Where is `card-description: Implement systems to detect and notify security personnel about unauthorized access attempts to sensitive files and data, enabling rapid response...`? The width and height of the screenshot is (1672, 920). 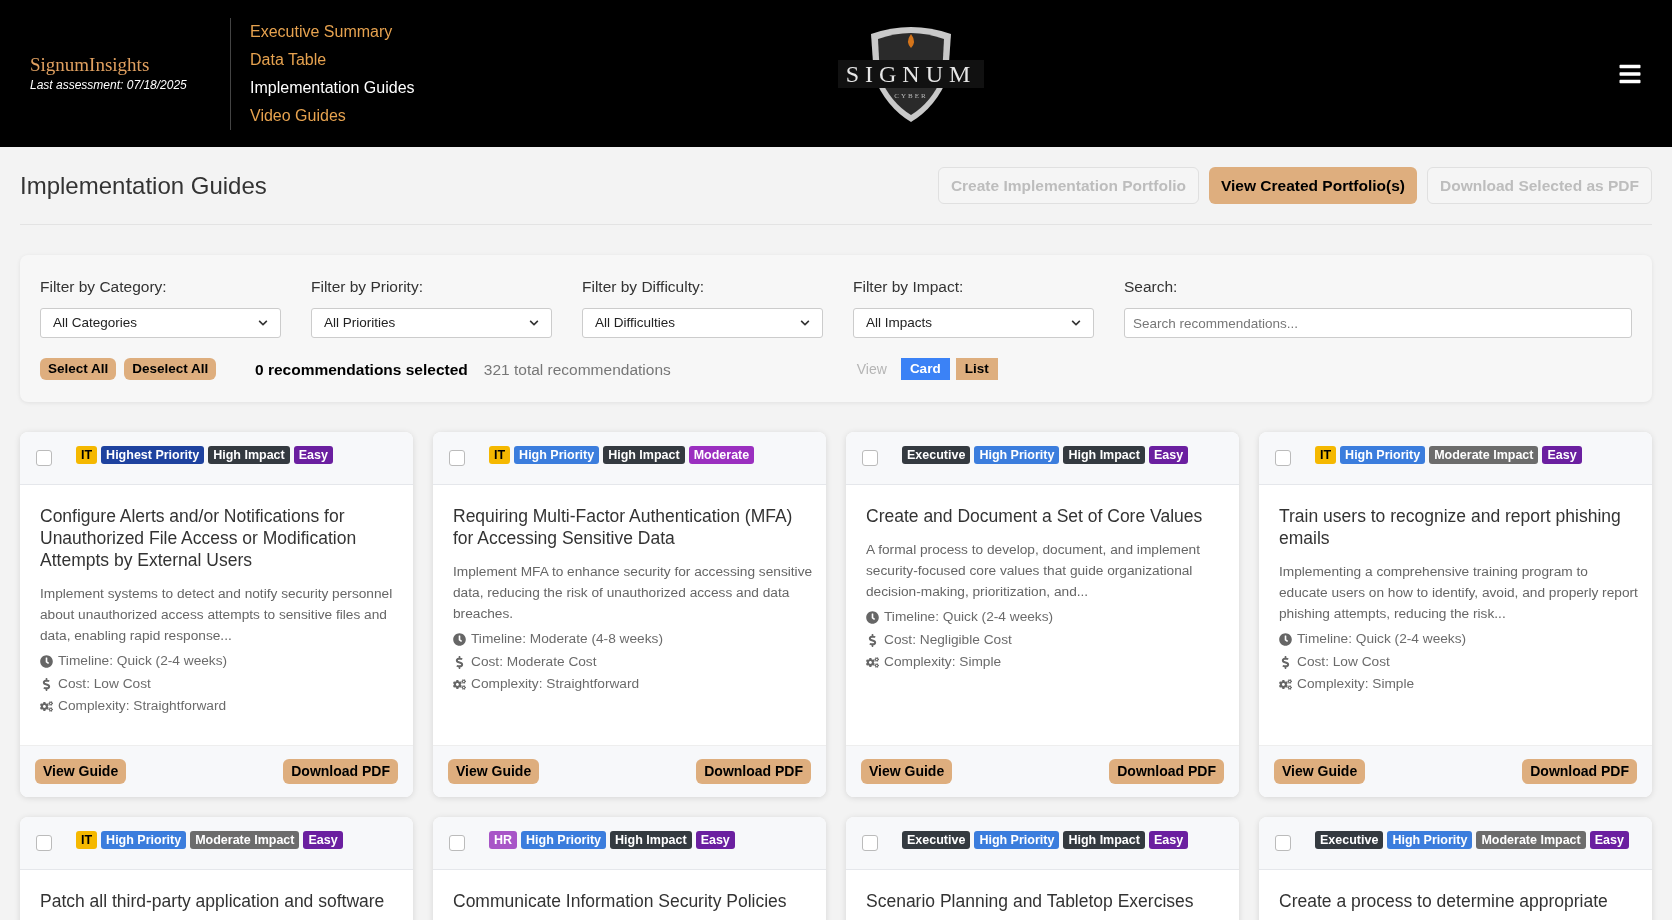 card-description: Implement systems to detect and notify security personnel about unauthorized access attempts to sensitive files and data, enabling rapid response... is located at coordinates (217, 615).